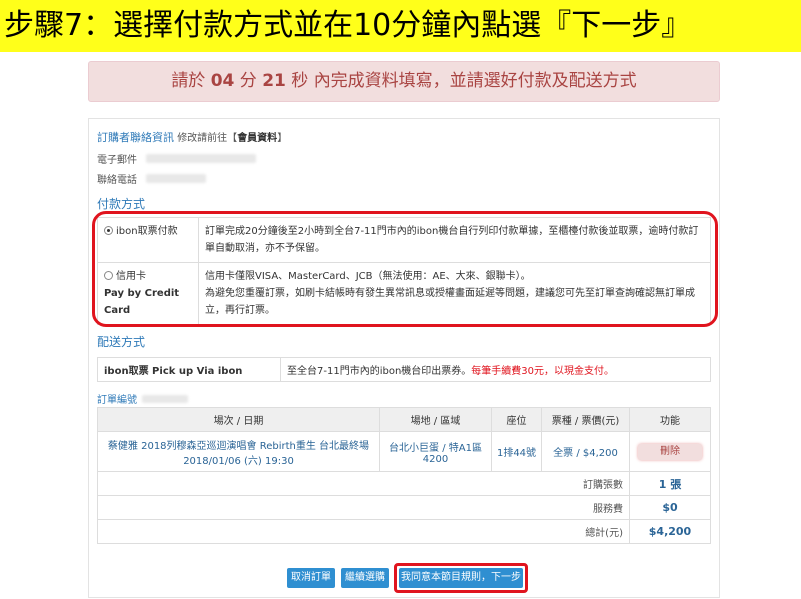 Image resolution: width=801 pixels, height=599 pixels. I want to click on shipping-desc-cell: 至全台7-11門市內的ibon機台印出票券。每筆手續費30元，以現金支付。, so click(495, 369).